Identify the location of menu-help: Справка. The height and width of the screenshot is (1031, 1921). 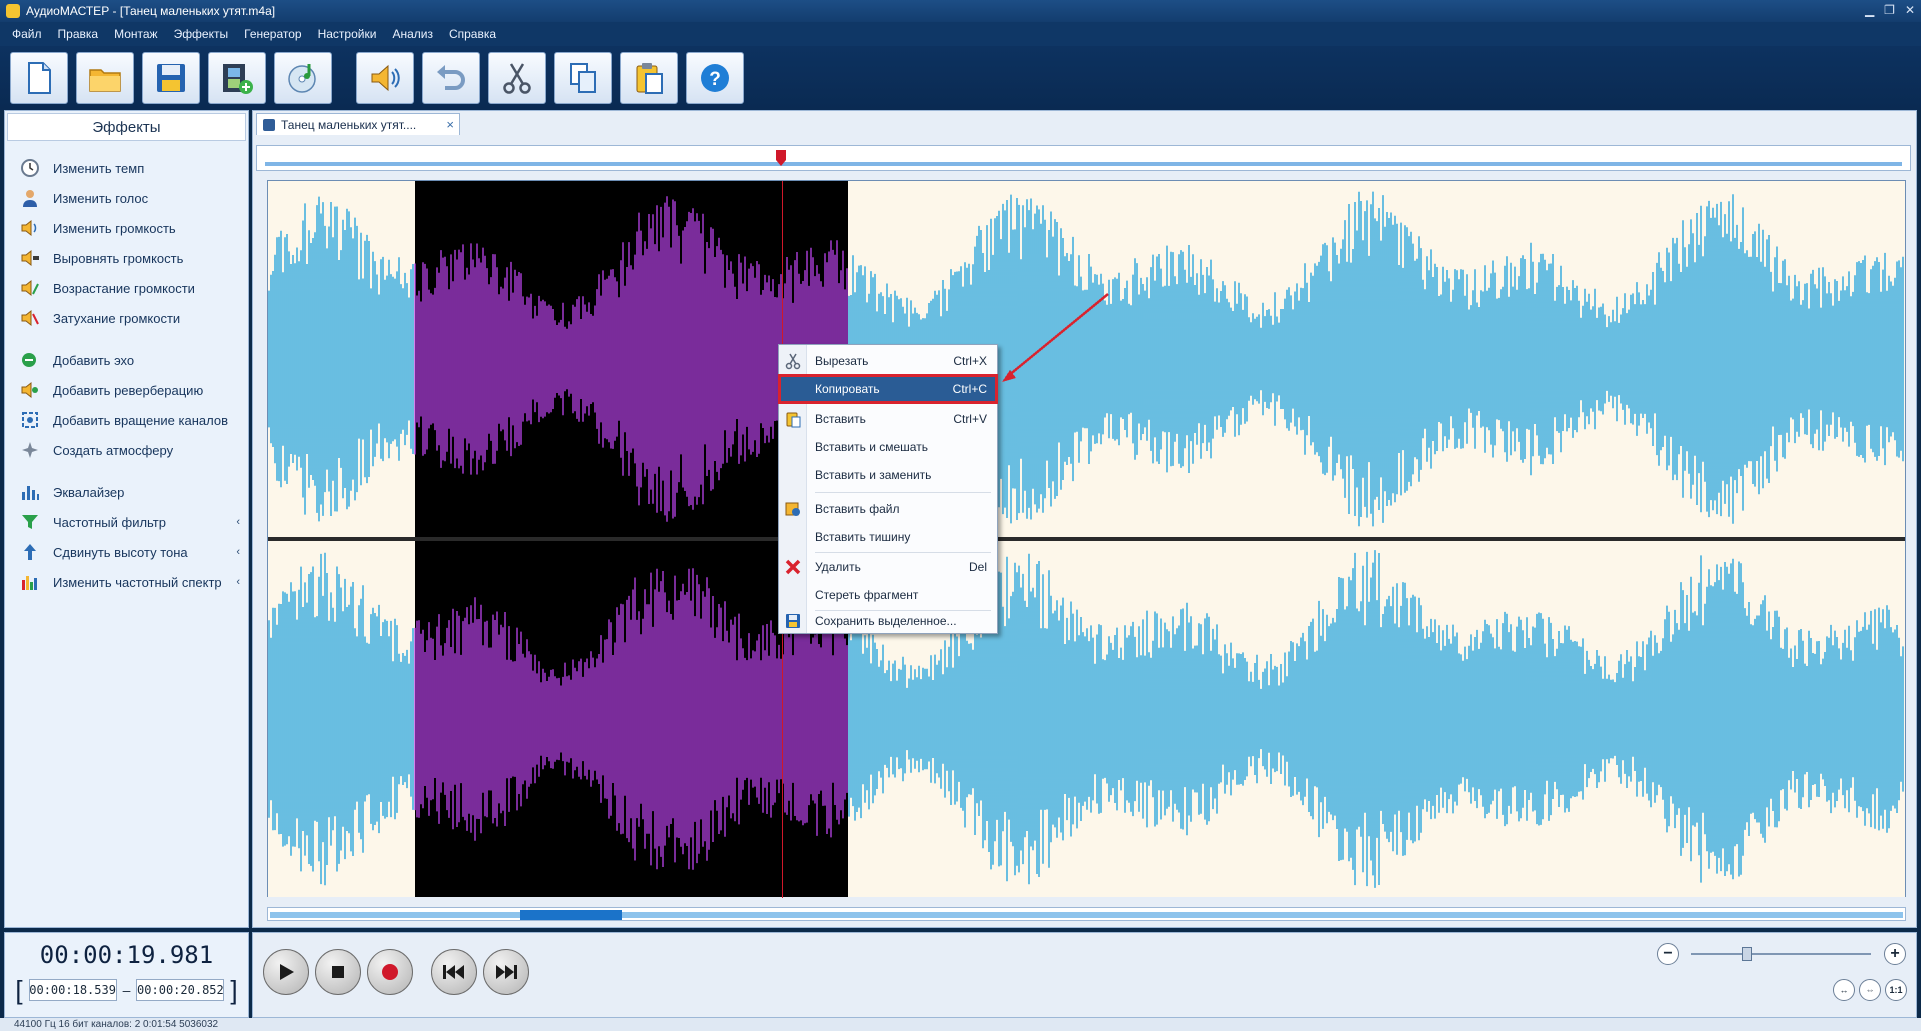
(472, 34).